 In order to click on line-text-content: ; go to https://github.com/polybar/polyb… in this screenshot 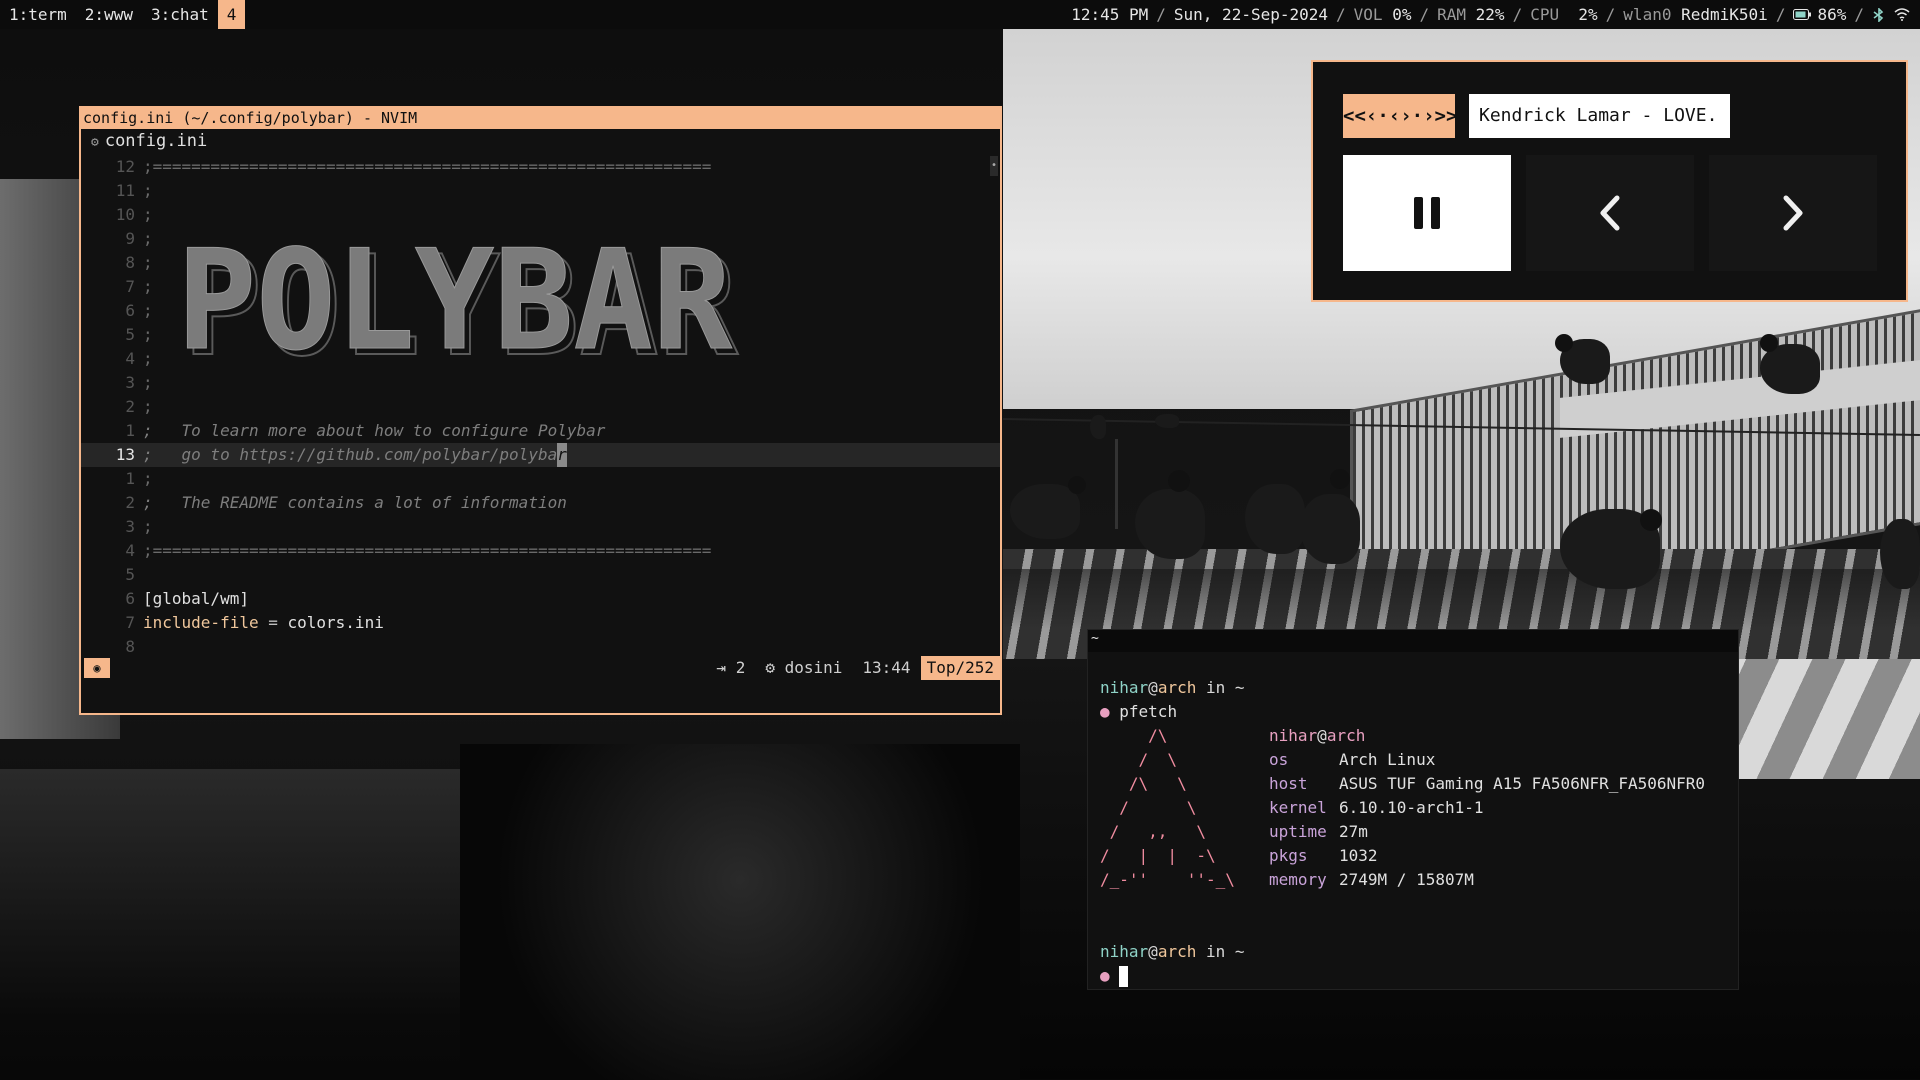, I will do `click(350, 454)`.